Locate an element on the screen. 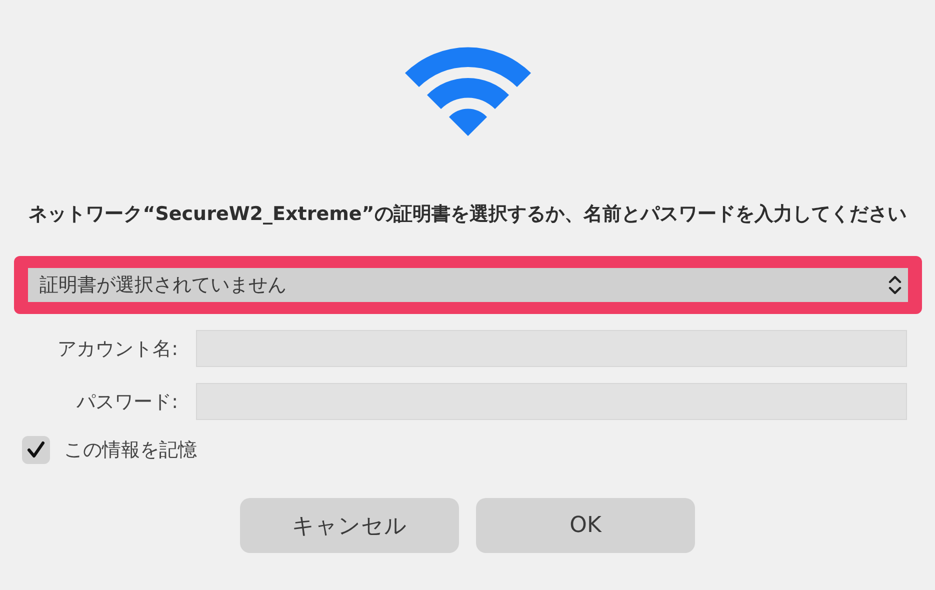 The height and width of the screenshot is (590, 935). chevron-updown-icon is located at coordinates (895, 285).